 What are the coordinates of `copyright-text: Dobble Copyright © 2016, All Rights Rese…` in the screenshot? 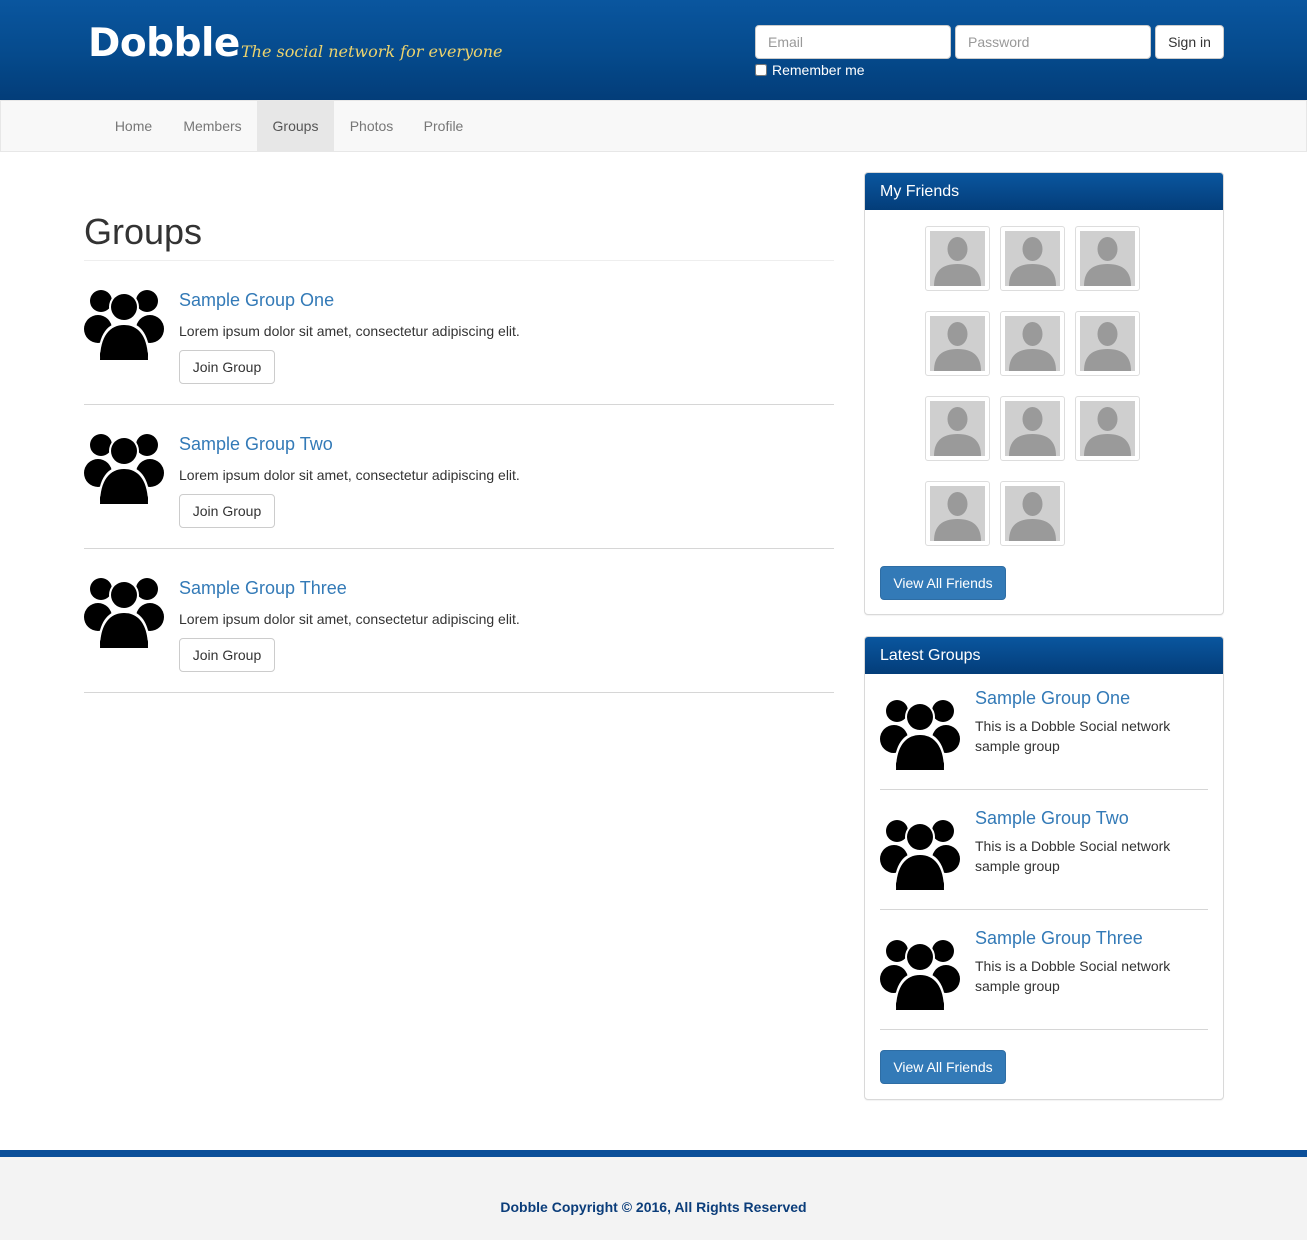 It's located at (653, 1207).